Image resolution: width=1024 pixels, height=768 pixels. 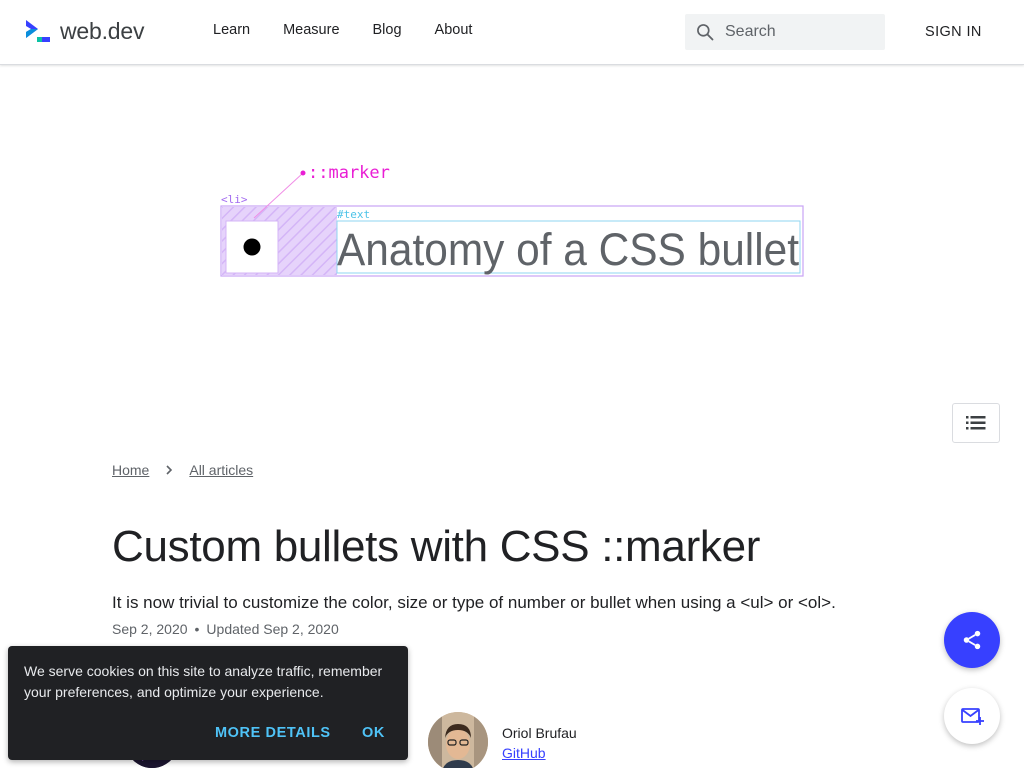 What do you see at coordinates (454, 30) in the screenshot?
I see `nav-about: About` at bounding box center [454, 30].